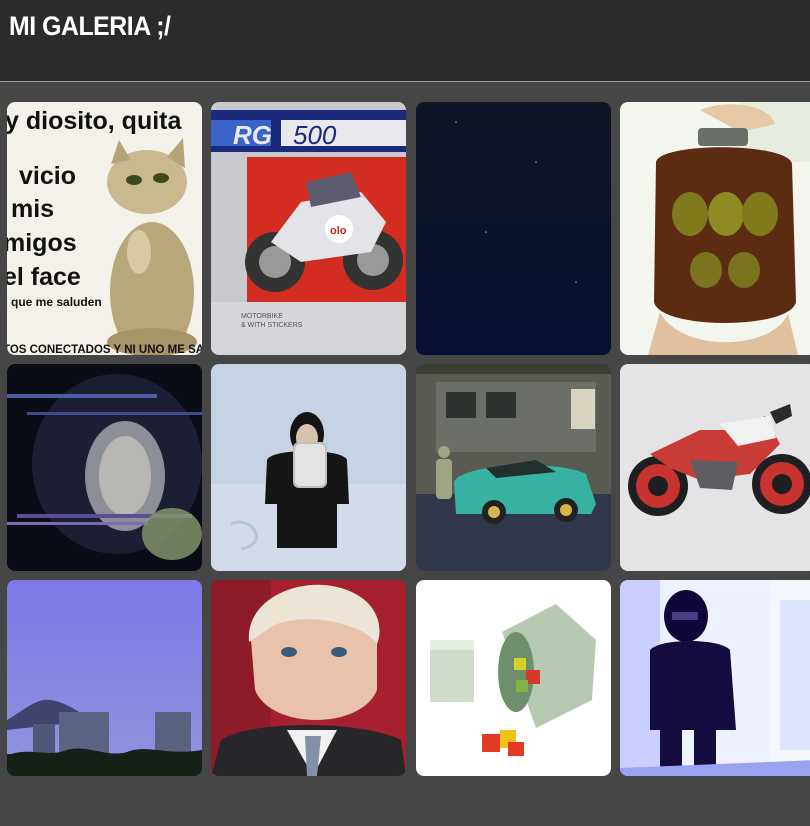  I want to click on meme-caption-5: el face, so click(44, 277).